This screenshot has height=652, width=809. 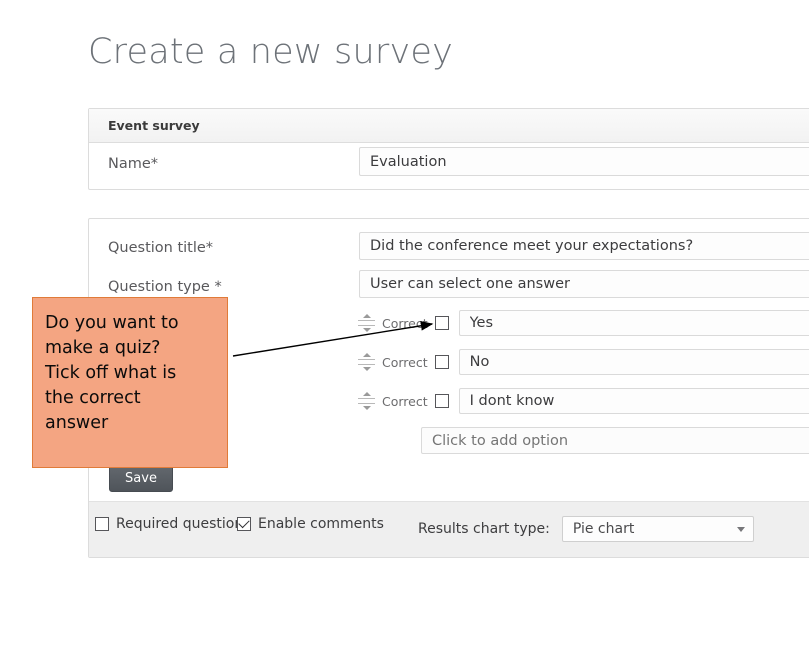 What do you see at coordinates (93, 398) in the screenshot?
I see `annotation-line: the correct` at bounding box center [93, 398].